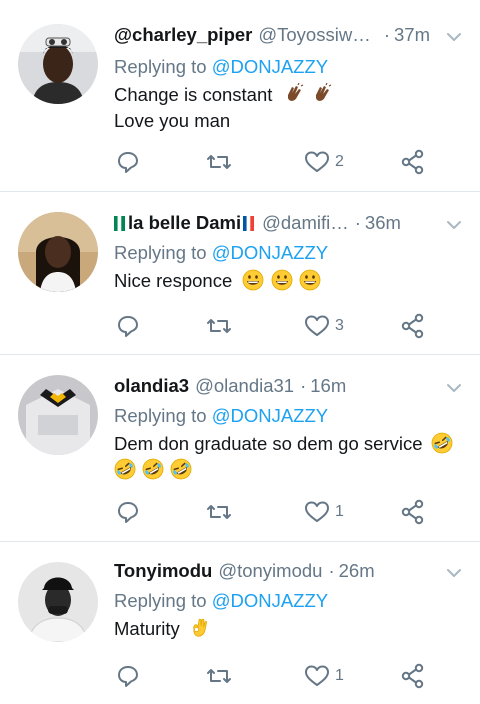 The width and height of the screenshot is (480, 704). I want to click on like-count: 1, so click(339, 675).